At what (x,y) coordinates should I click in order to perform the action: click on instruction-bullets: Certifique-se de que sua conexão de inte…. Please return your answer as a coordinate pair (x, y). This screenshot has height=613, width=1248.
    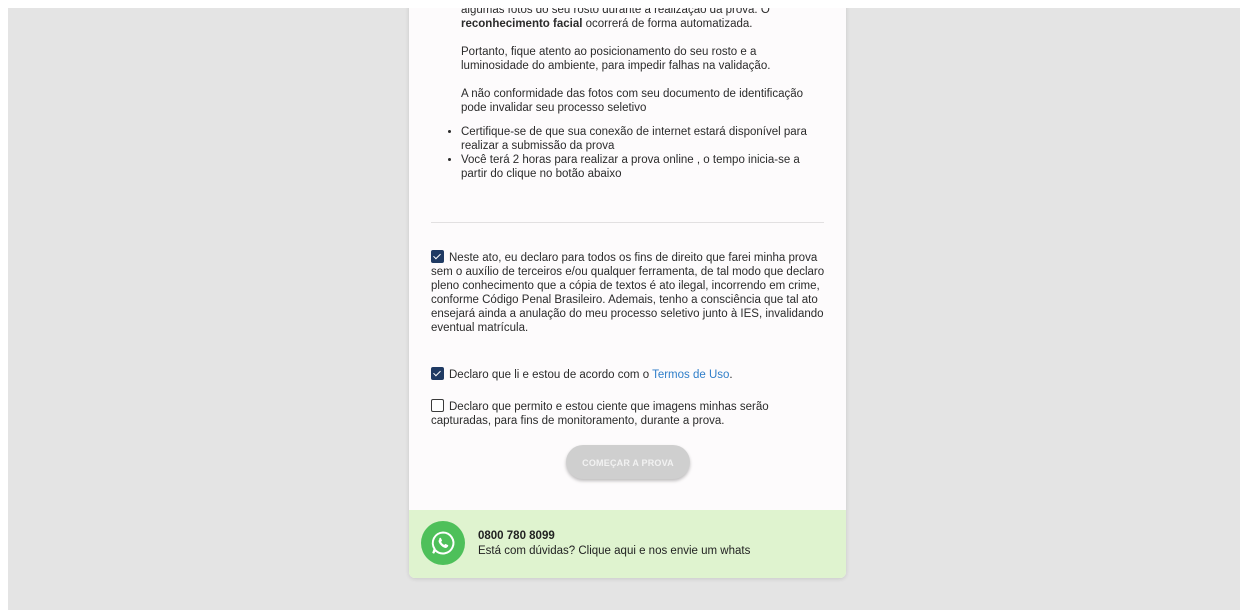
    Looking at the image, I should click on (628, 153).